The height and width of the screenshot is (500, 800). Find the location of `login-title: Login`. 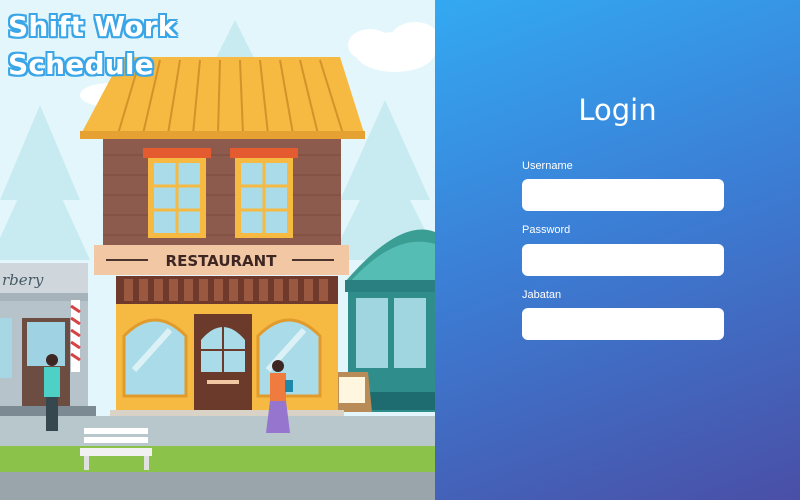

login-title: Login is located at coordinates (617, 110).